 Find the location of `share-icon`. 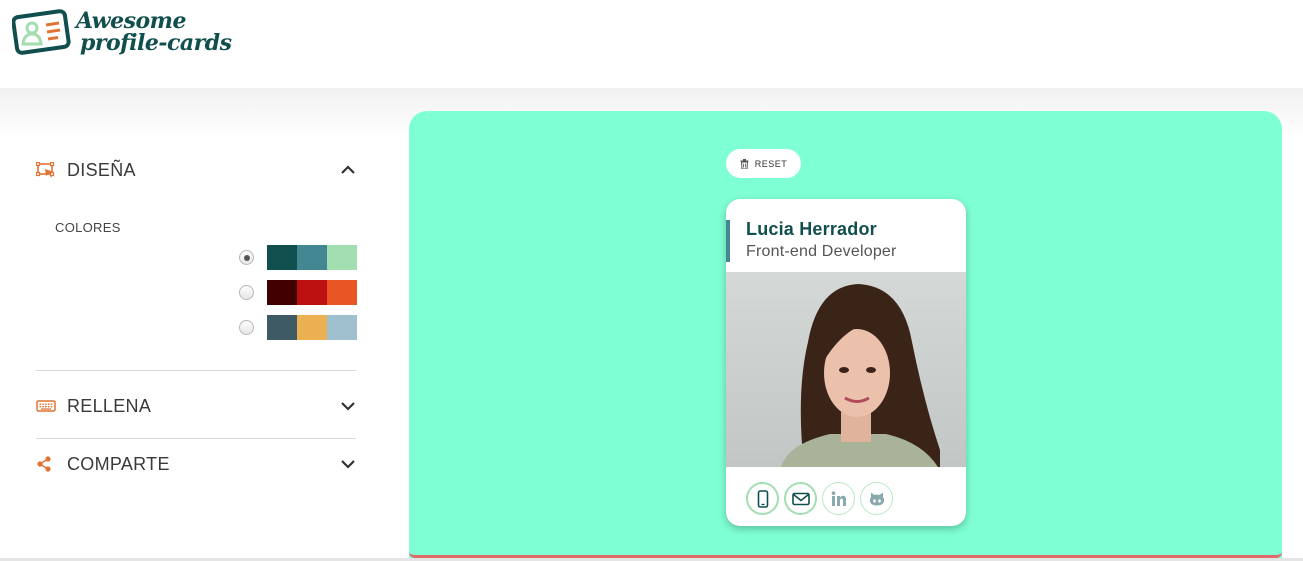

share-icon is located at coordinates (44, 464).